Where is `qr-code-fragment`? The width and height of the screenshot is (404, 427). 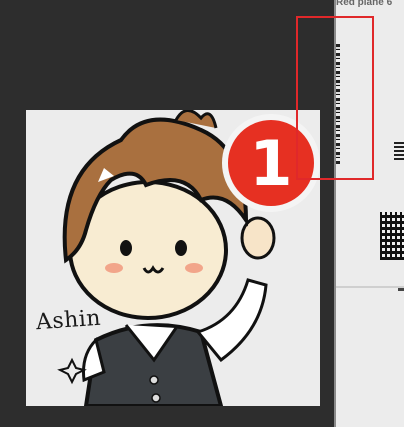
qr-code-fragment is located at coordinates (399, 150).